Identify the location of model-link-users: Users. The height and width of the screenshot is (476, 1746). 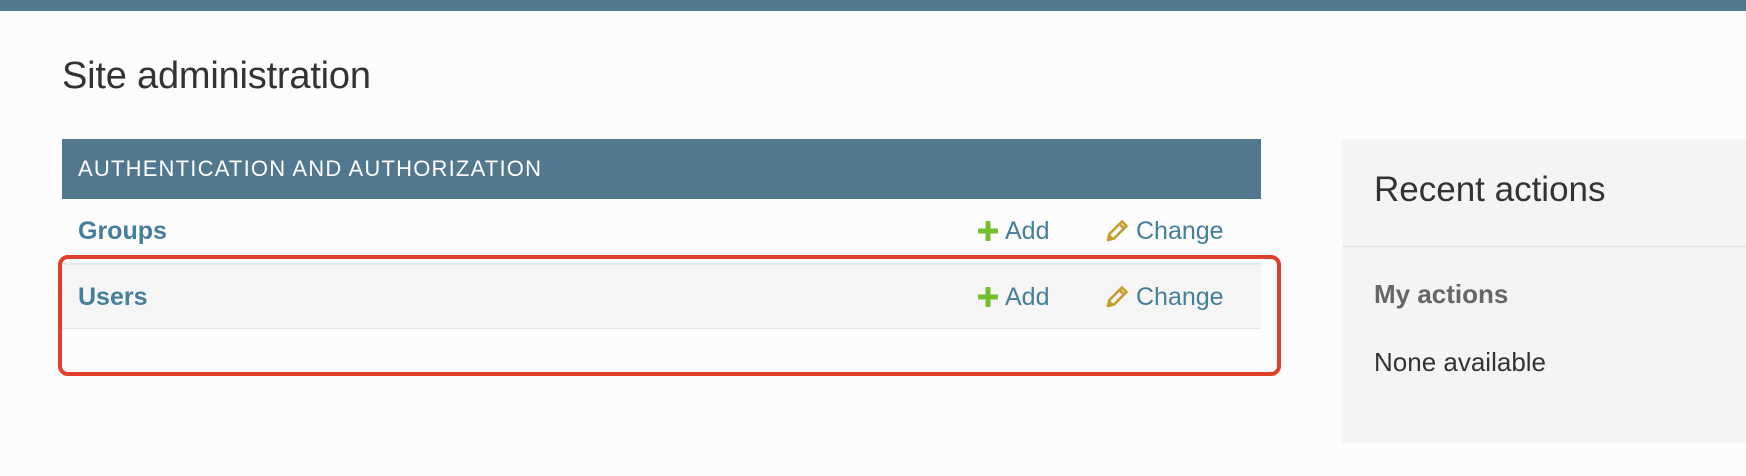
(113, 297).